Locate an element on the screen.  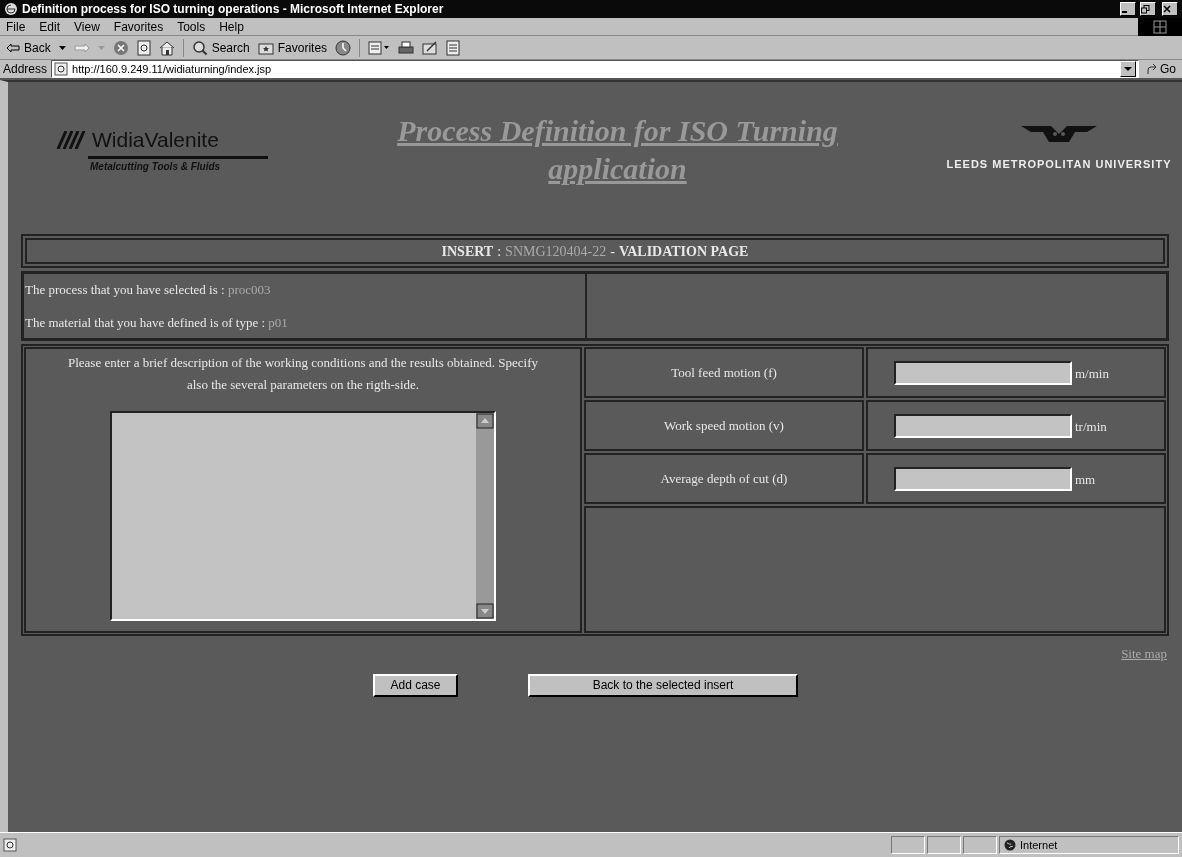
home-icon is located at coordinates (166, 47).